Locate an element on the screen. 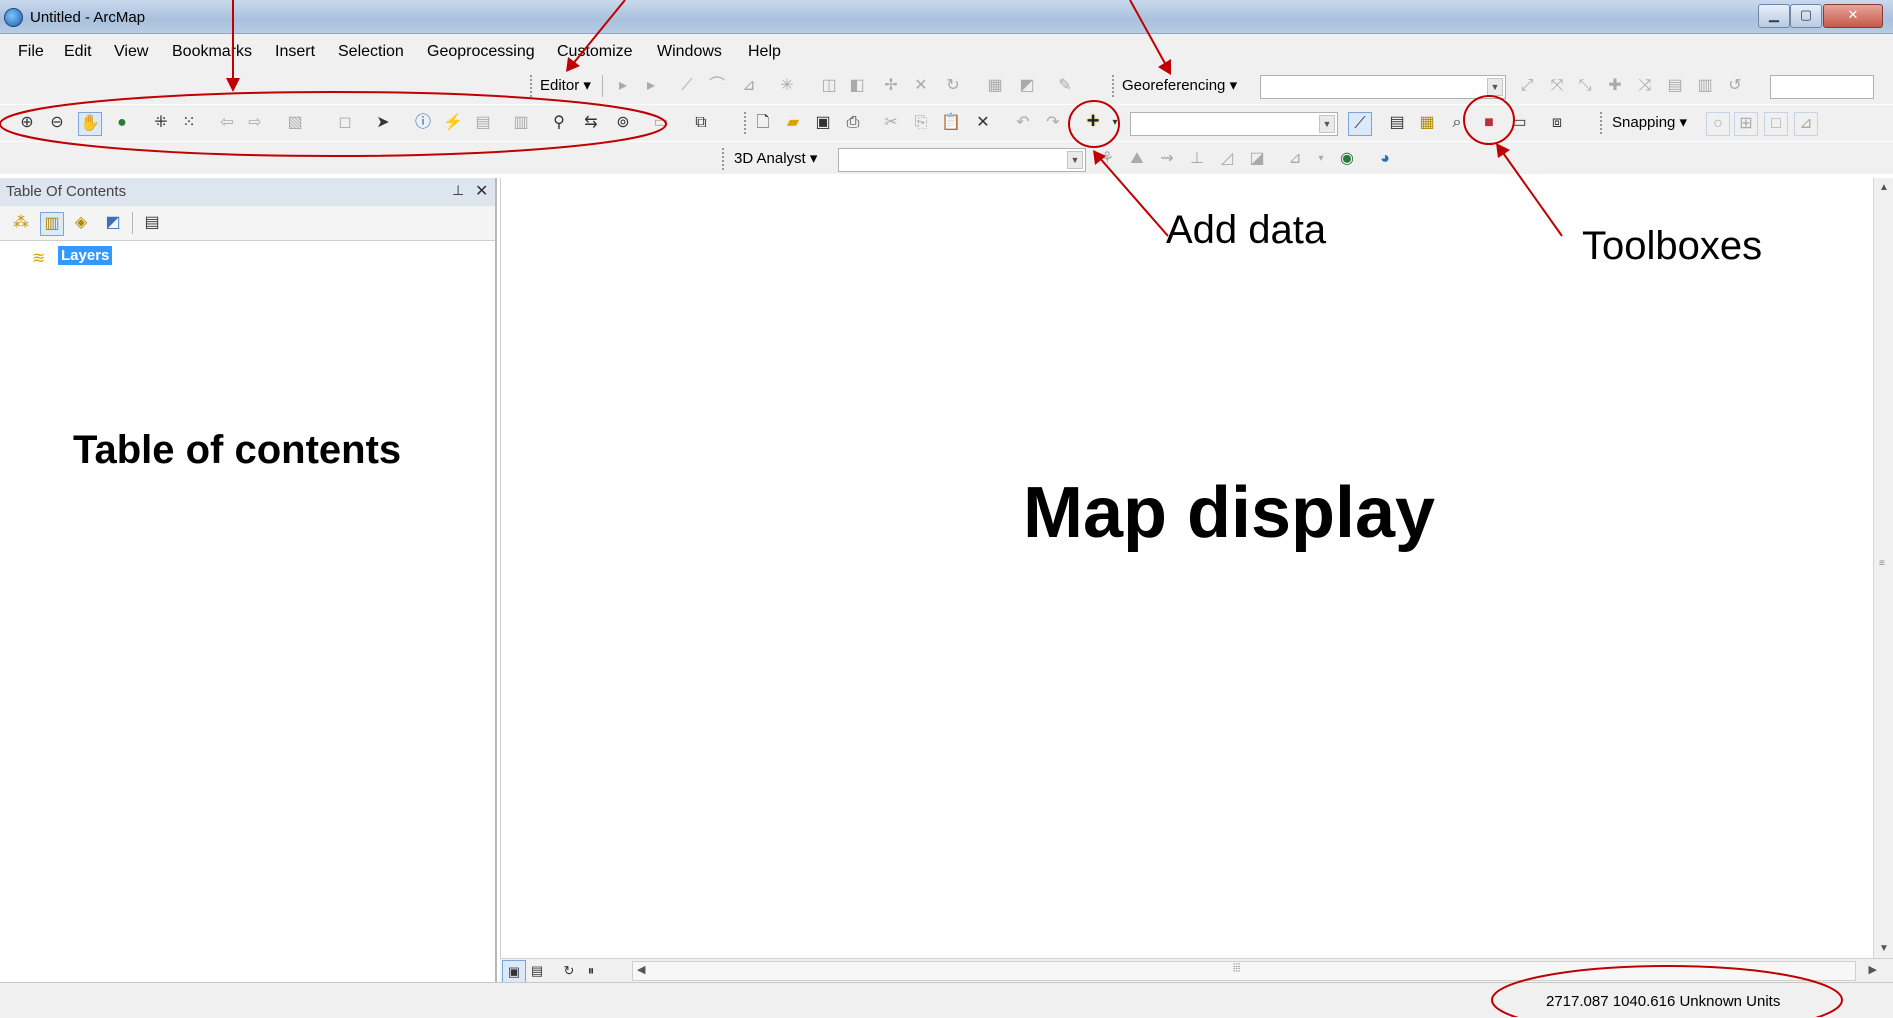 The height and width of the screenshot is (1018, 1893). split-icon: ✕ is located at coordinates (921, 86).